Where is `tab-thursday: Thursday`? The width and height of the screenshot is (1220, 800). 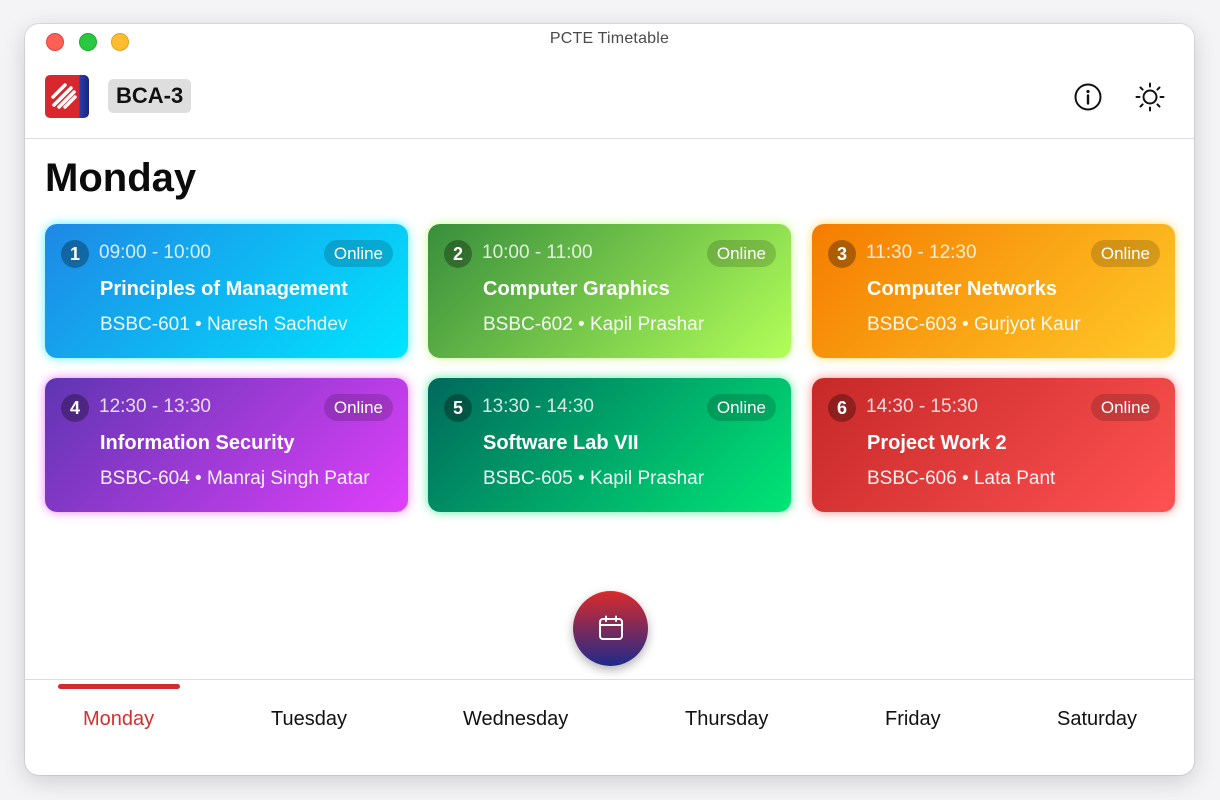
tab-thursday: Thursday is located at coordinates (726, 719).